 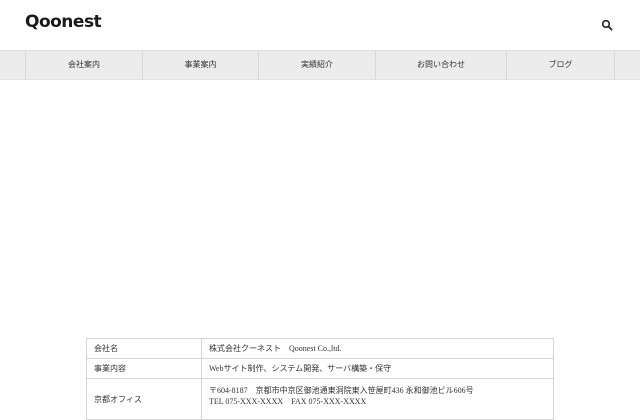 I want to click on global-nav: 会社案内 事業案内 実績紹介 お問い合わせ ブログ, so click(x=320, y=65).